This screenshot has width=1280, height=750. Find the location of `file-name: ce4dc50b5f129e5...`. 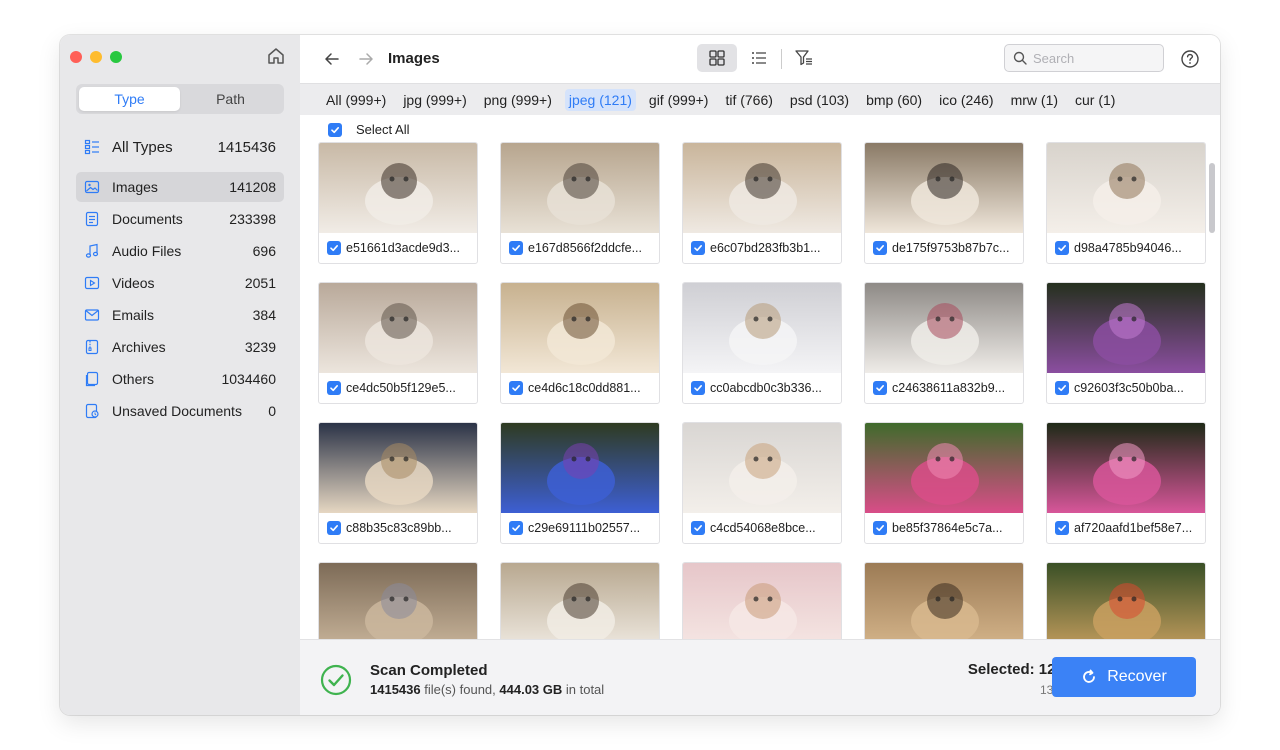

file-name: ce4dc50b5f129e5... is located at coordinates (401, 388).